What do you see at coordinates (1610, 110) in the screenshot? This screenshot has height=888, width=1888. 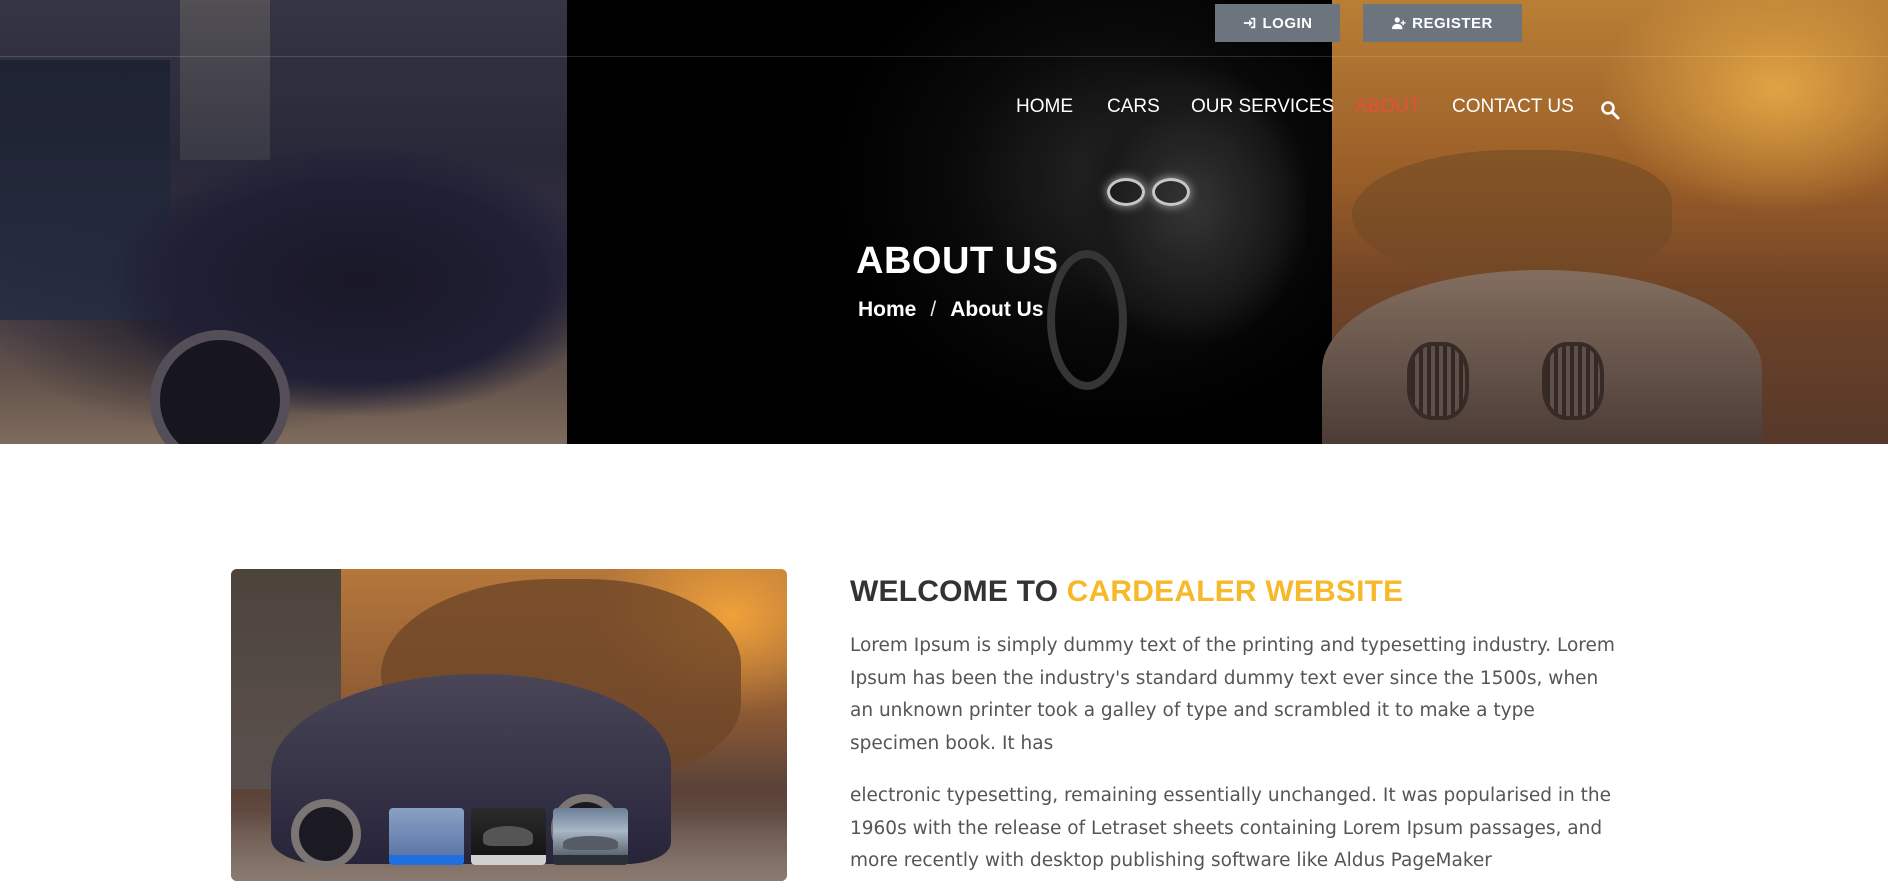 I see `search-icon` at bounding box center [1610, 110].